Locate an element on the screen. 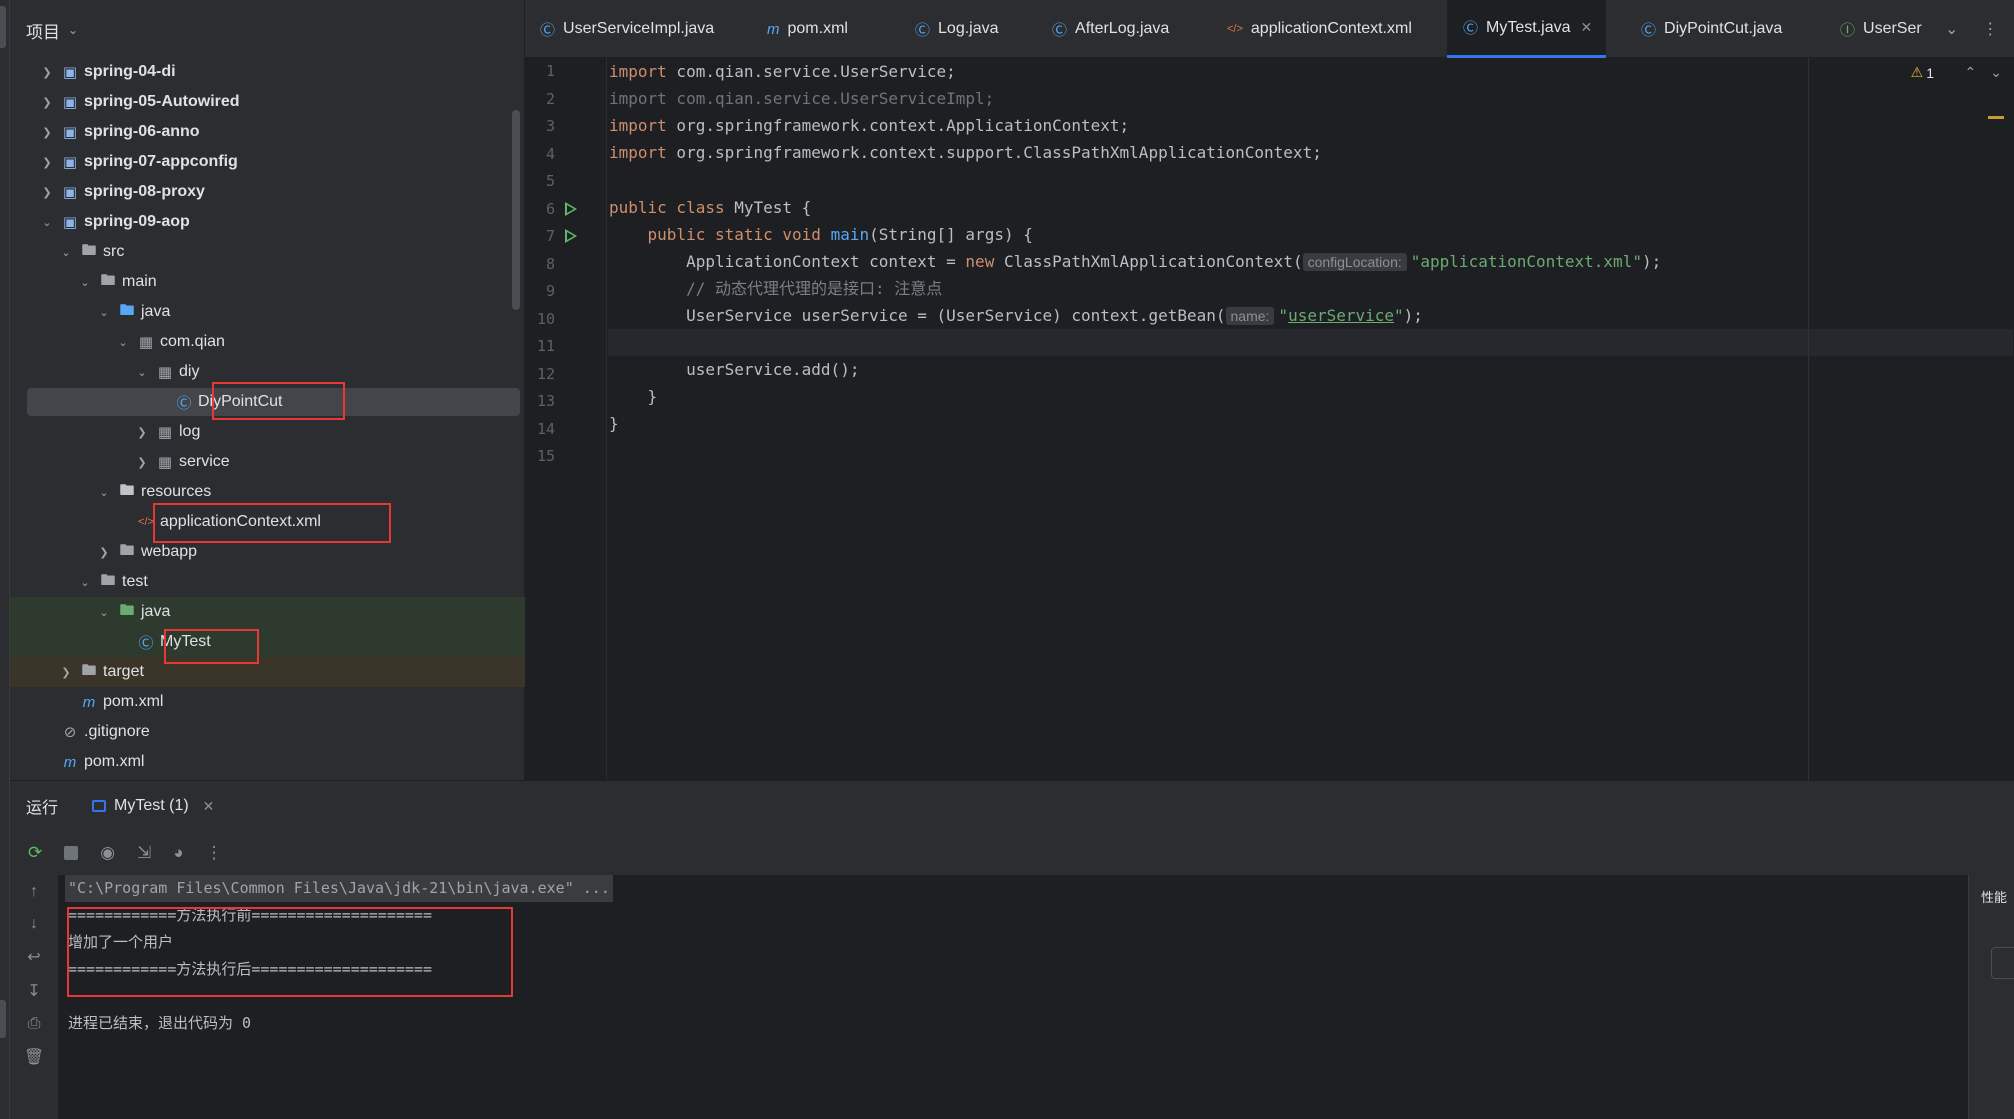  editor-tab: </> applicationContext.xml is located at coordinates (1319, 29).